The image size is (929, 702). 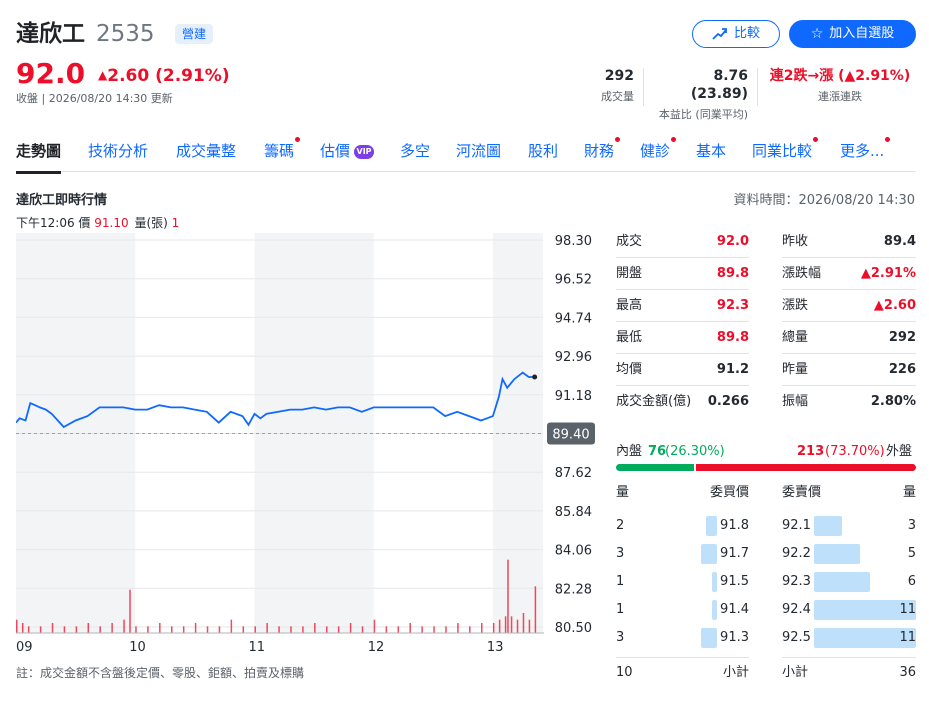 I want to click on tab-valuation: 估價 VIP, so click(x=347, y=151).